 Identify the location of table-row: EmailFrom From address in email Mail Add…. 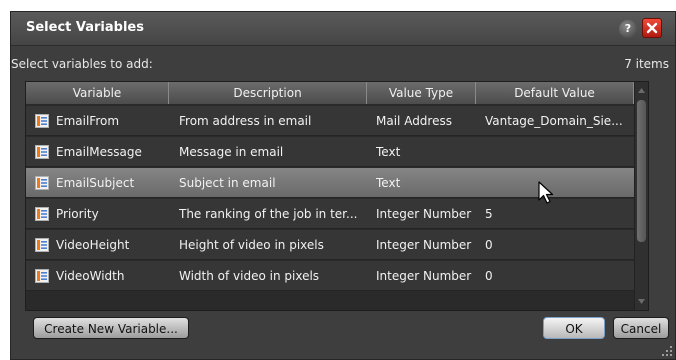
(331, 121).